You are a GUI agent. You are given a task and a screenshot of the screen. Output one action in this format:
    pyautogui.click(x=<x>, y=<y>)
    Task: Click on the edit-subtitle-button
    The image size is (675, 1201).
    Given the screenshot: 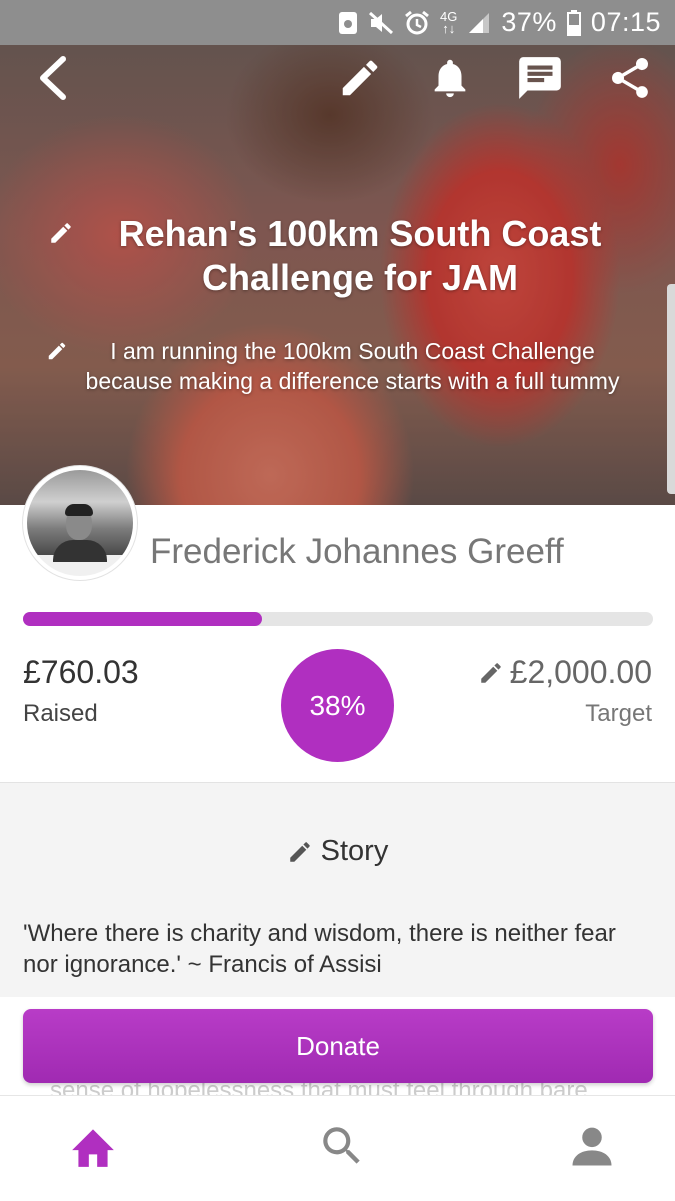 What is the action you would take?
    pyautogui.click(x=57, y=353)
    